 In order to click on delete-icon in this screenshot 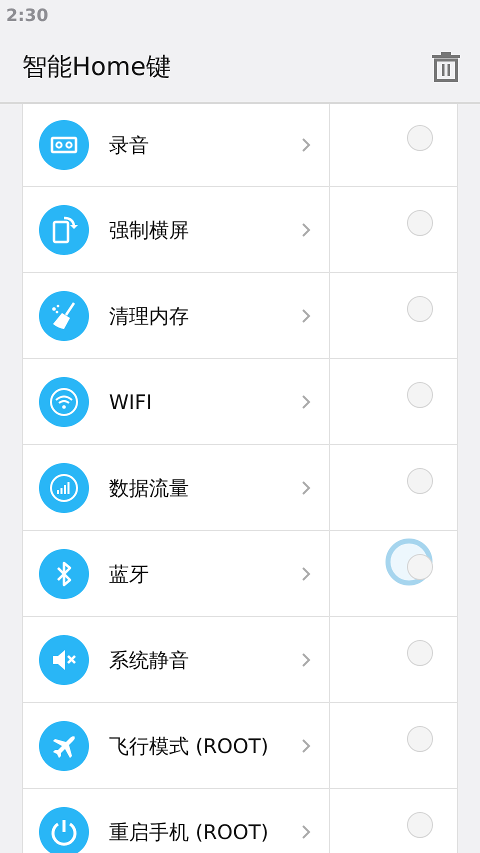, I will do `click(446, 67)`.